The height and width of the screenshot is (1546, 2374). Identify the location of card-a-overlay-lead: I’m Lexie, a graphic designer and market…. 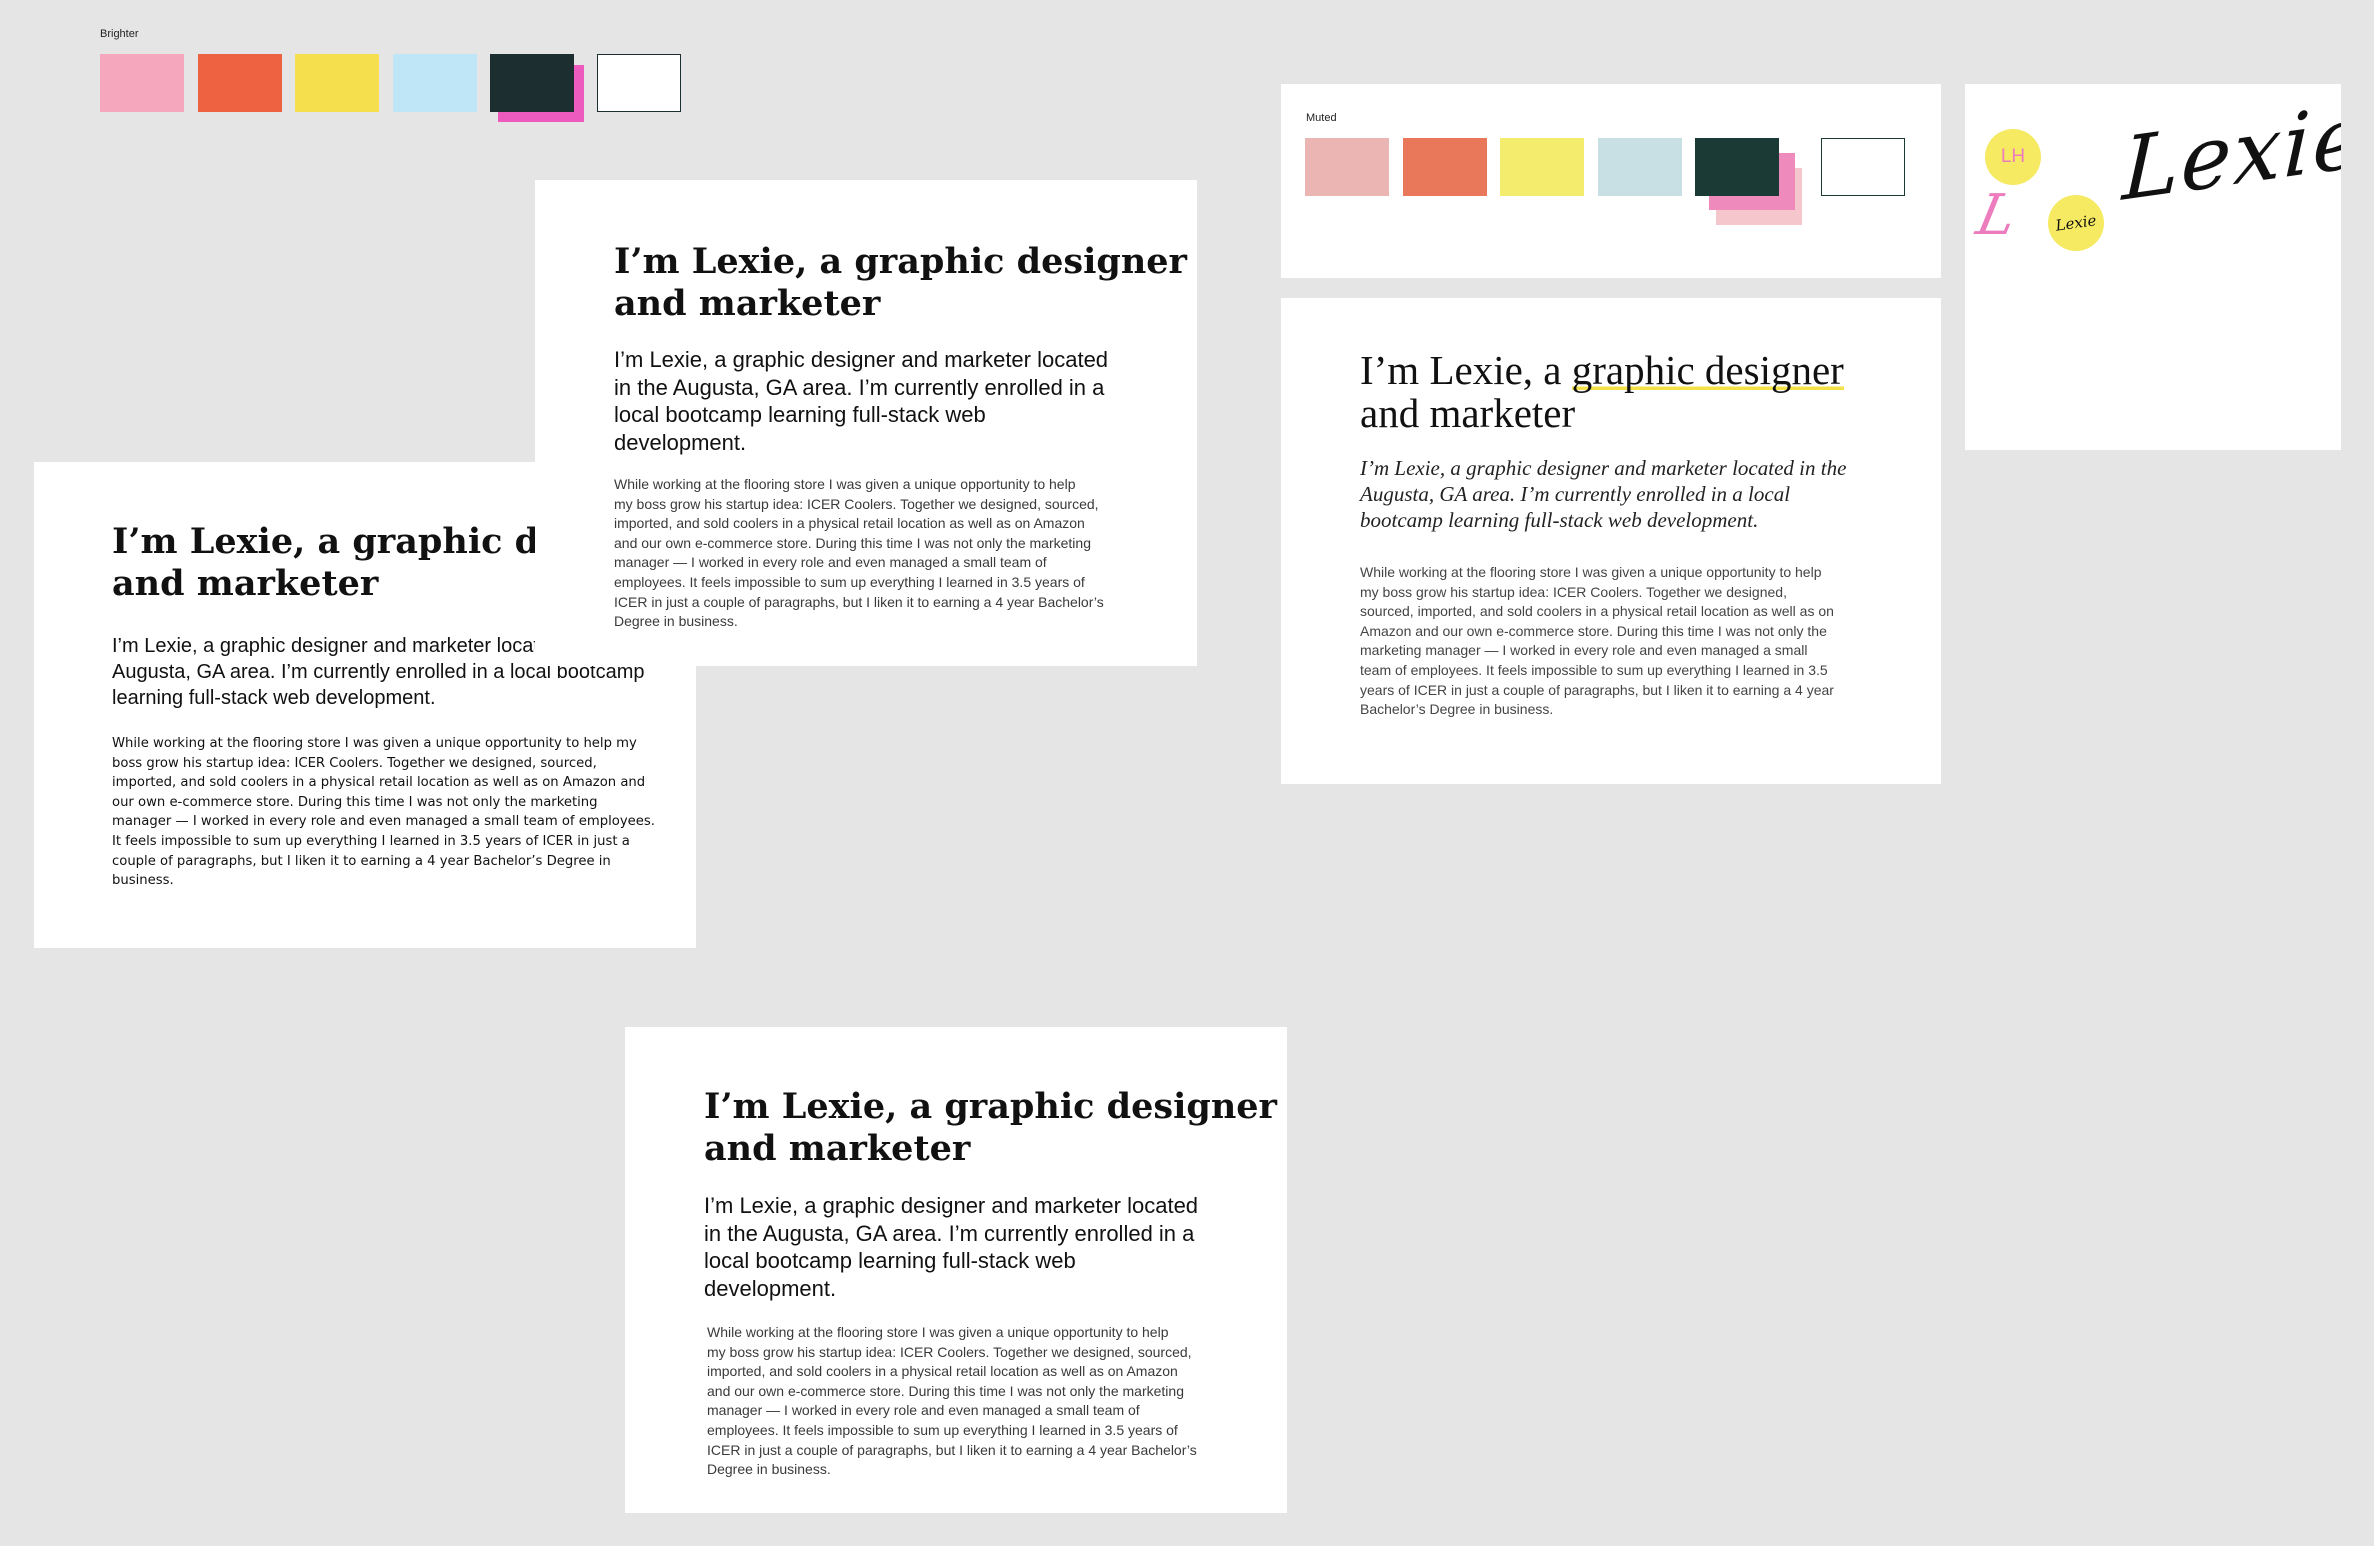
(861, 401).